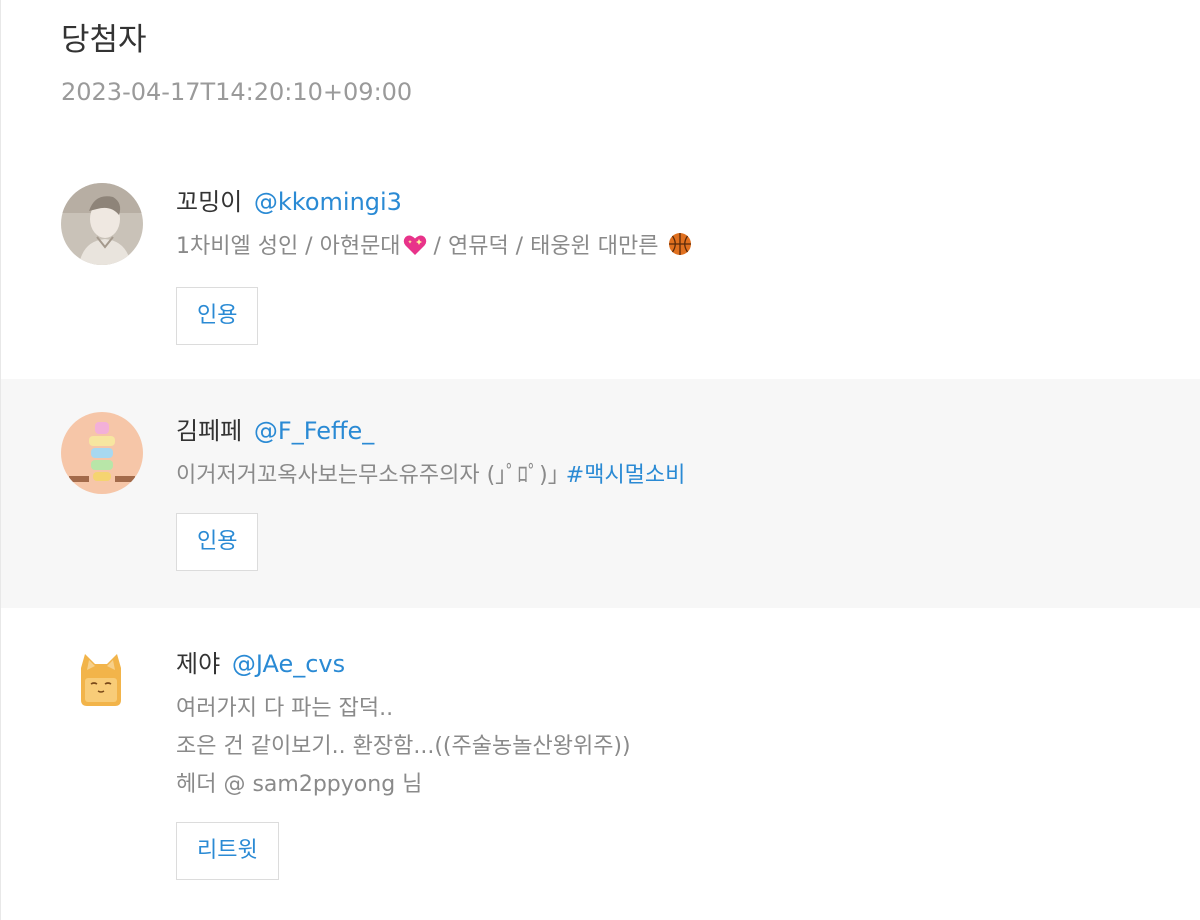 This screenshot has width=1200, height=920. What do you see at coordinates (371, 475) in the screenshot?
I see `bio-text: 이거저거꼬옥사보는무소유주의자 (｣ﾟﾛﾟ)｣` at bounding box center [371, 475].